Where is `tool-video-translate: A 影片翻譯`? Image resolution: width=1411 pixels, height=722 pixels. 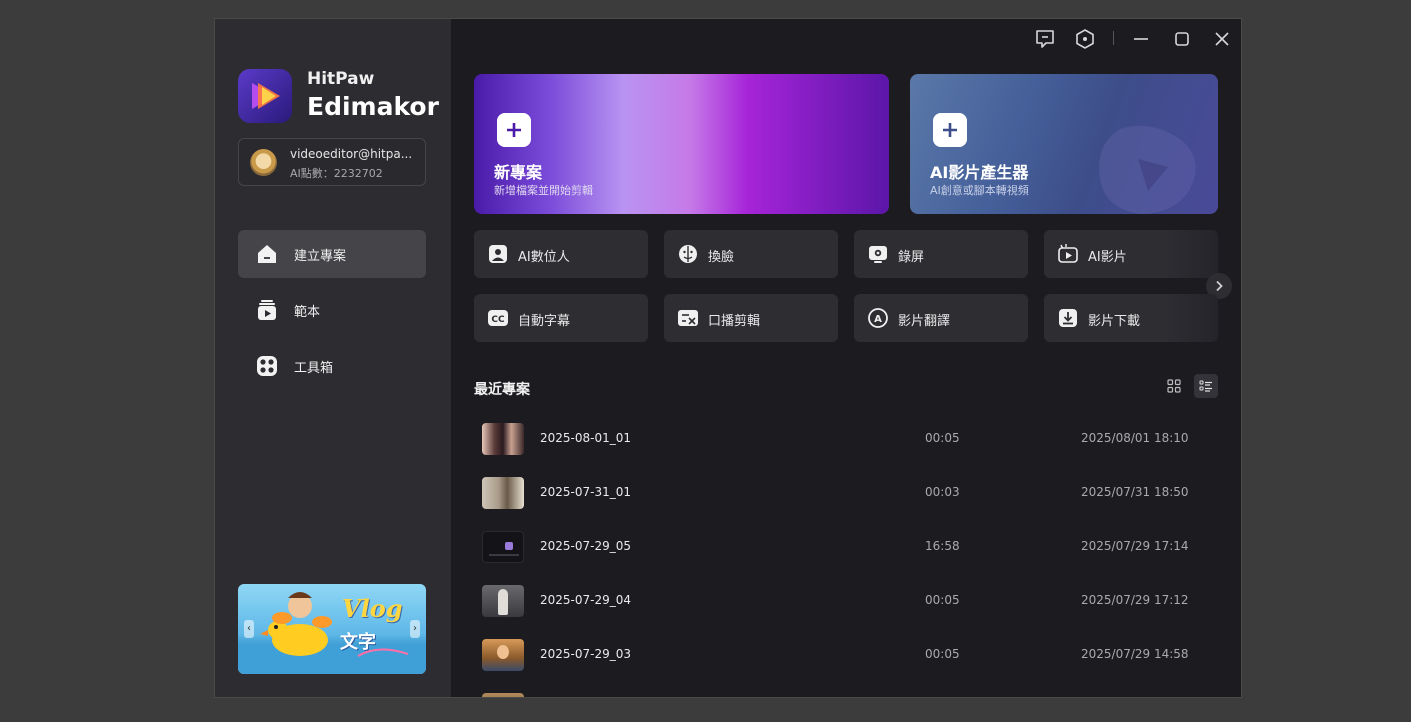
tool-video-translate: A 影片翻譯 is located at coordinates (941, 318).